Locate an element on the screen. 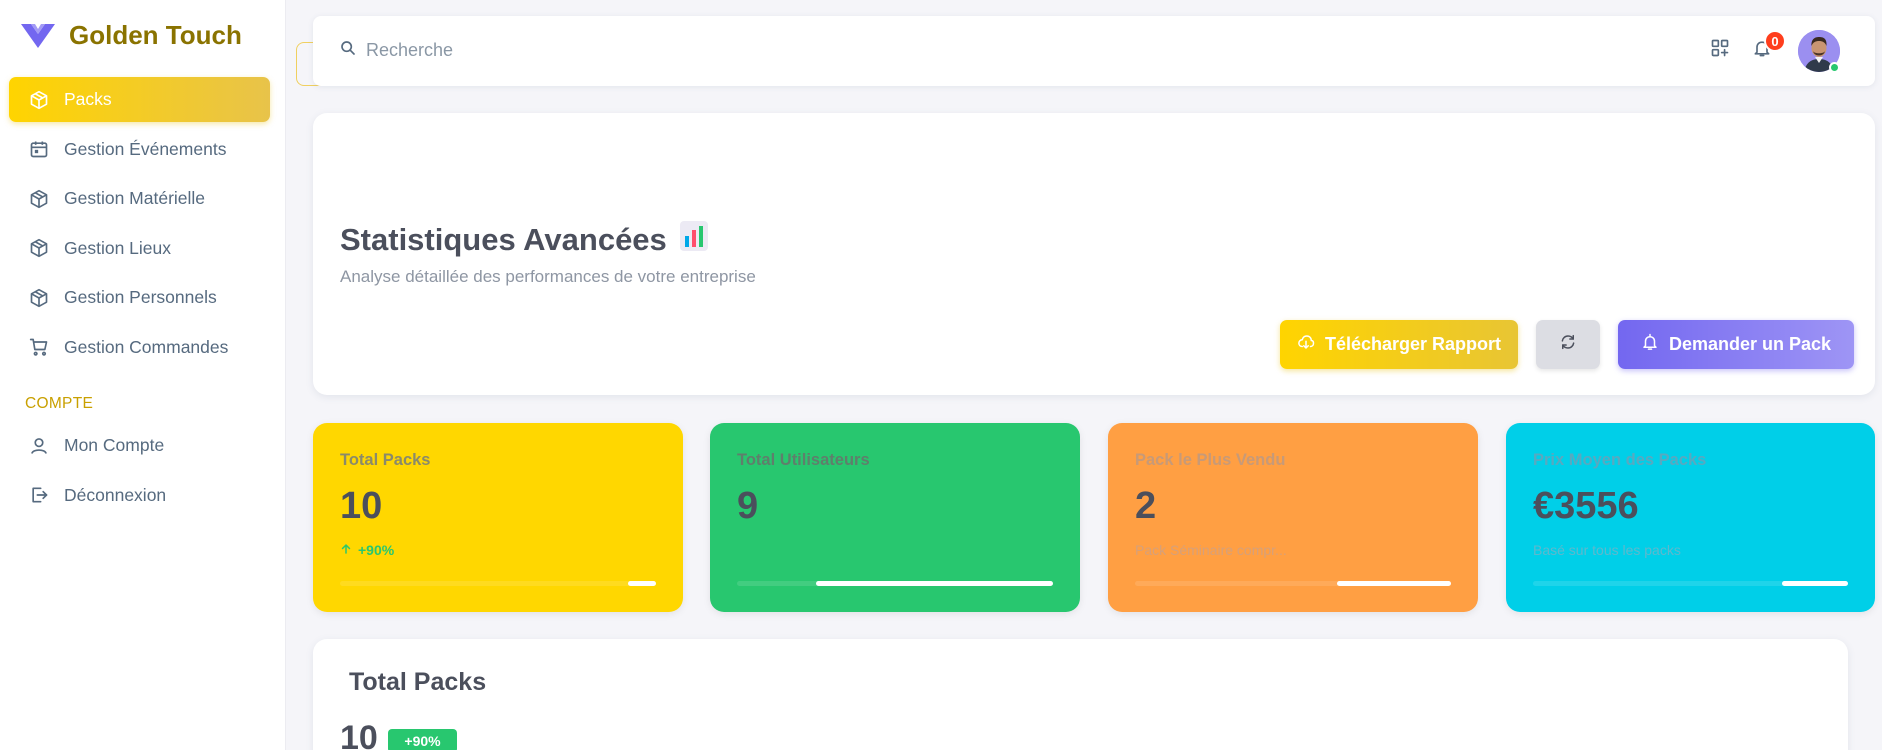 The width and height of the screenshot is (1882, 750). stat-sub: Basé sur tous les packs is located at coordinates (1607, 550).